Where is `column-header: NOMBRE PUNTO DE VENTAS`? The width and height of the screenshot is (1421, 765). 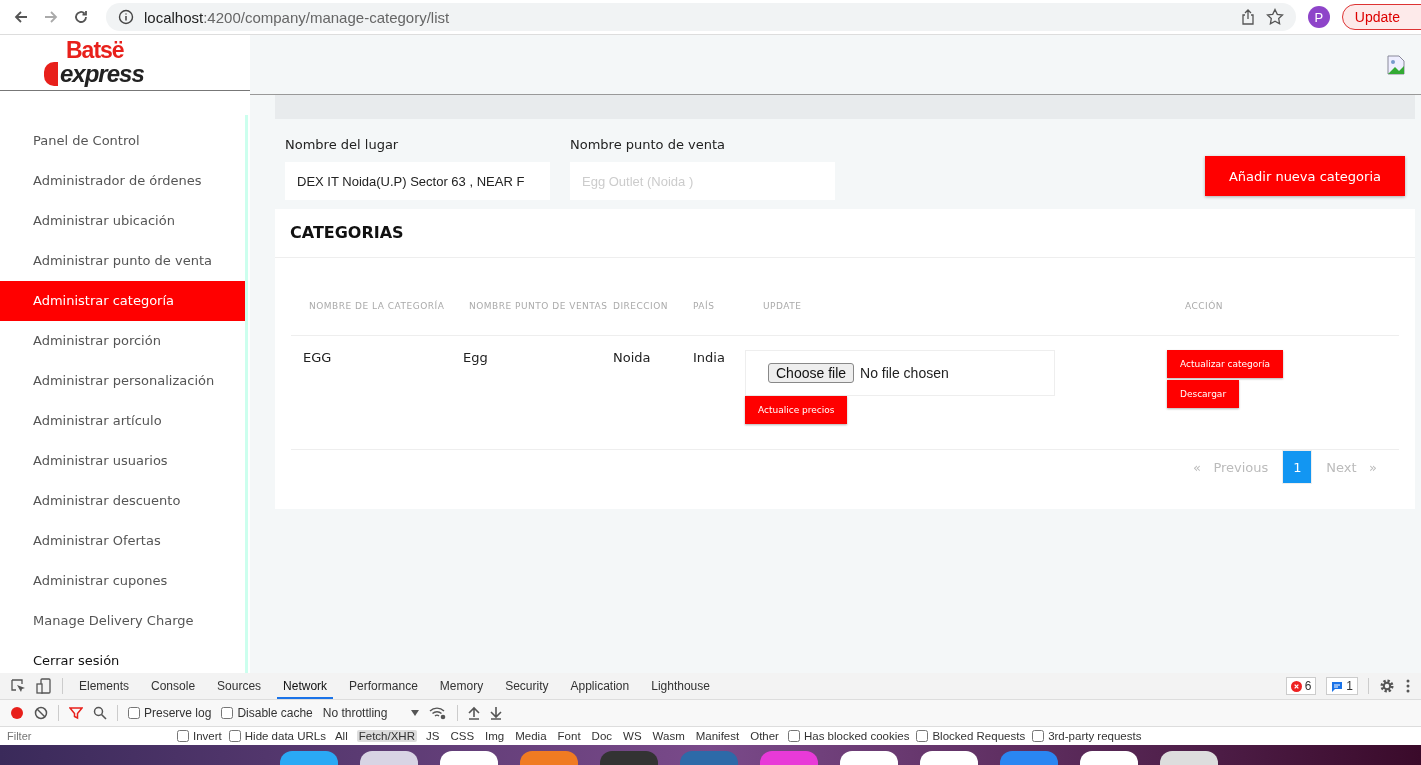 column-header: NOMBRE PUNTO DE VENTAS is located at coordinates (538, 306).